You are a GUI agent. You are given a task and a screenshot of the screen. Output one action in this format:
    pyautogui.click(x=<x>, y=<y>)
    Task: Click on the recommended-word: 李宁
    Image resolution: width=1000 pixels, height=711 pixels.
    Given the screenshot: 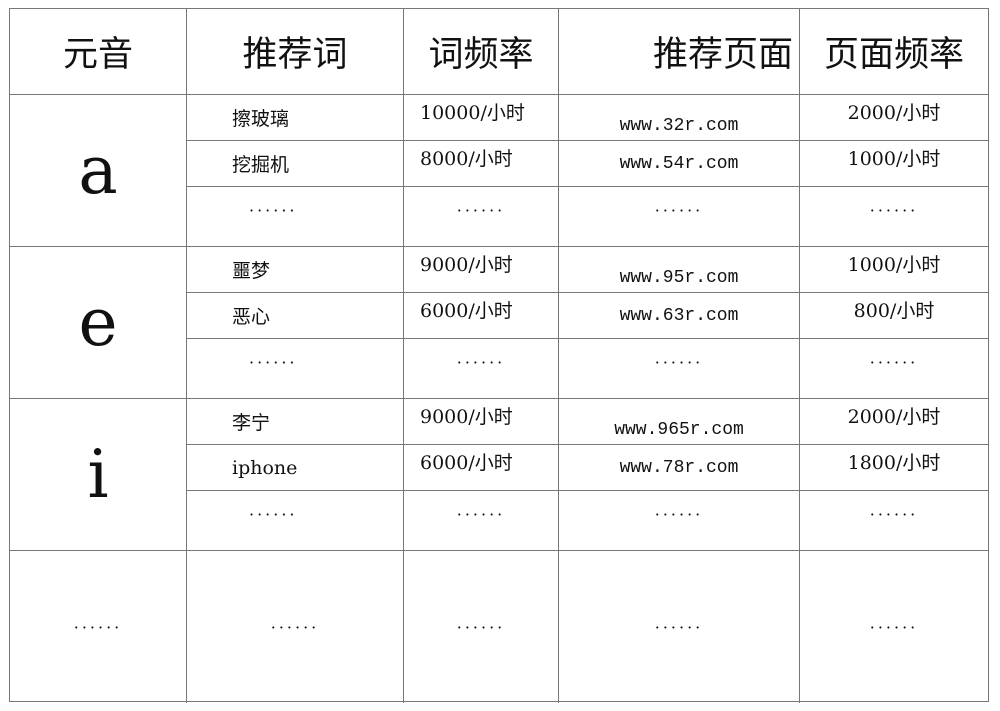 What is the action you would take?
    pyautogui.click(x=295, y=422)
    